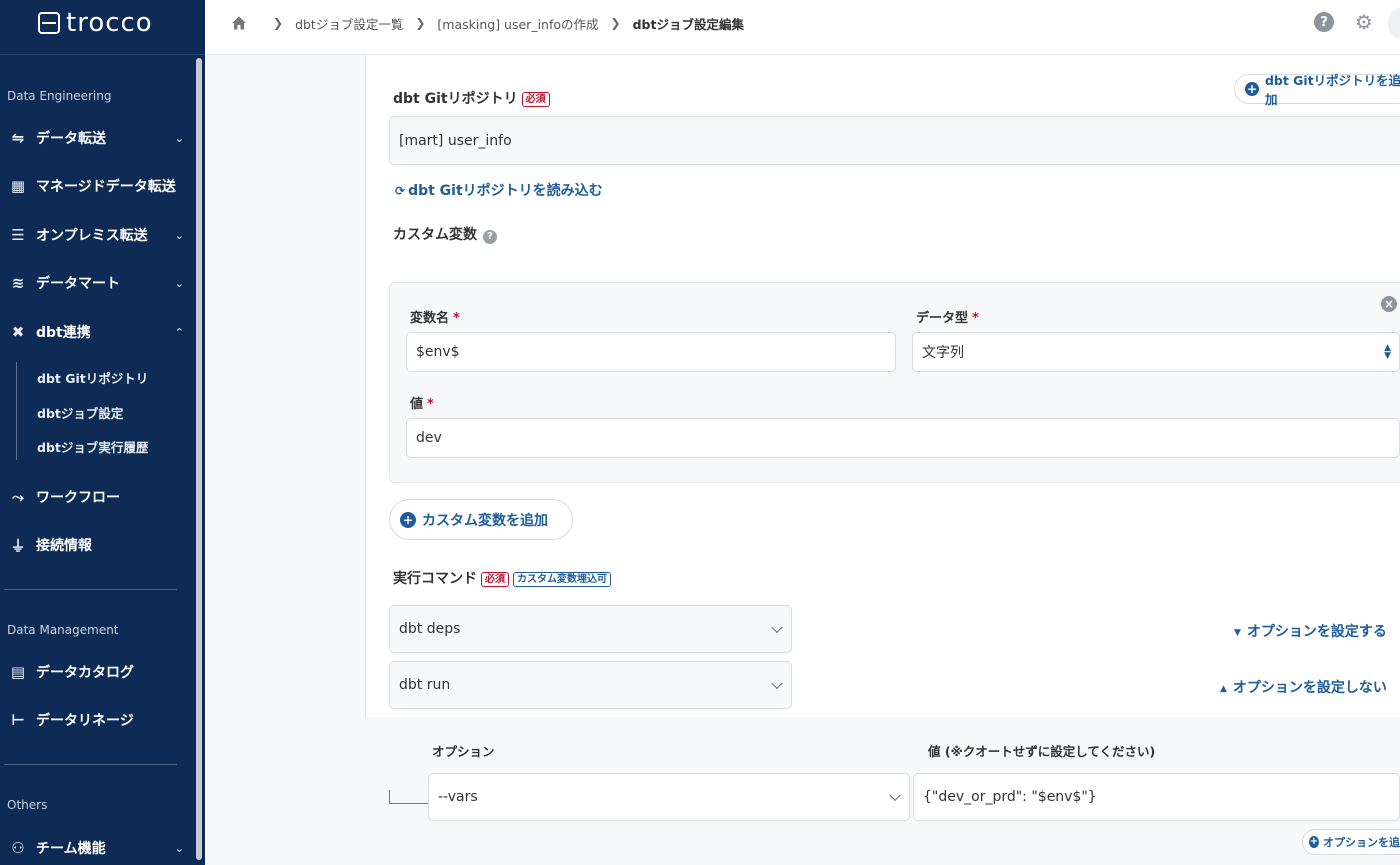  I want to click on avatar, so click(1394, 23).